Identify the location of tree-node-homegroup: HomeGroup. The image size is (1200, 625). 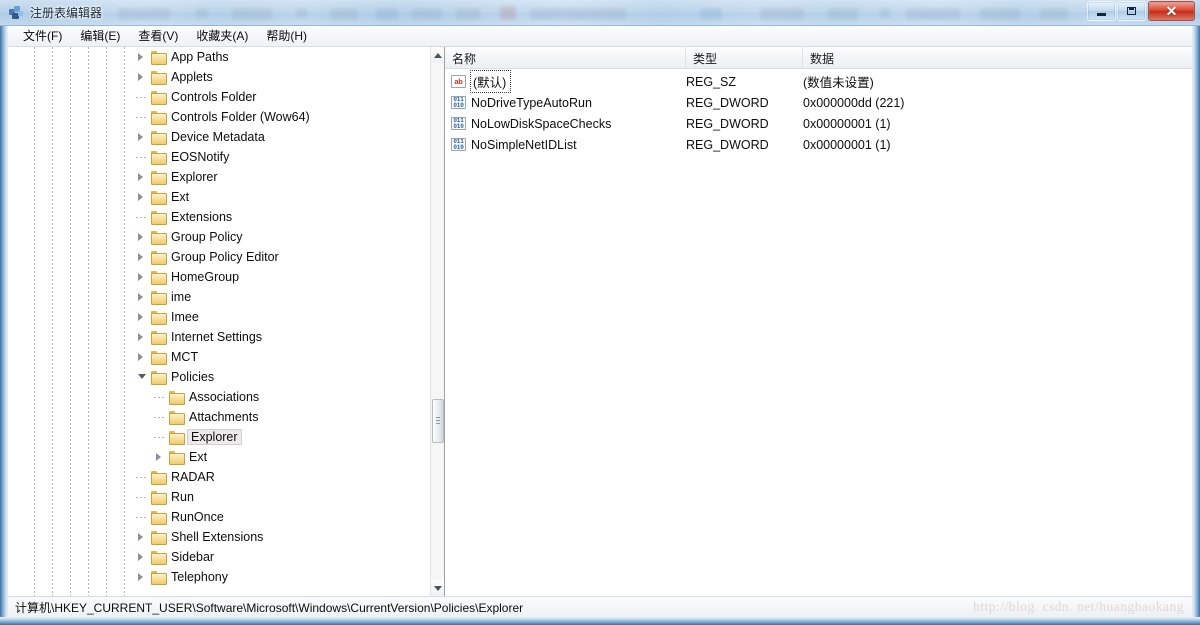
(219, 277).